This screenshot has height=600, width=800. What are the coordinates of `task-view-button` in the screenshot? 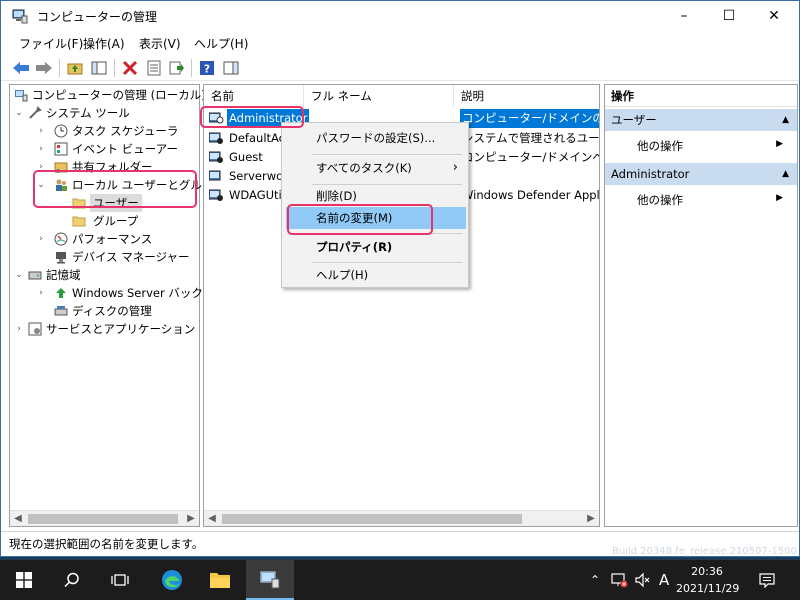 It's located at (120, 580).